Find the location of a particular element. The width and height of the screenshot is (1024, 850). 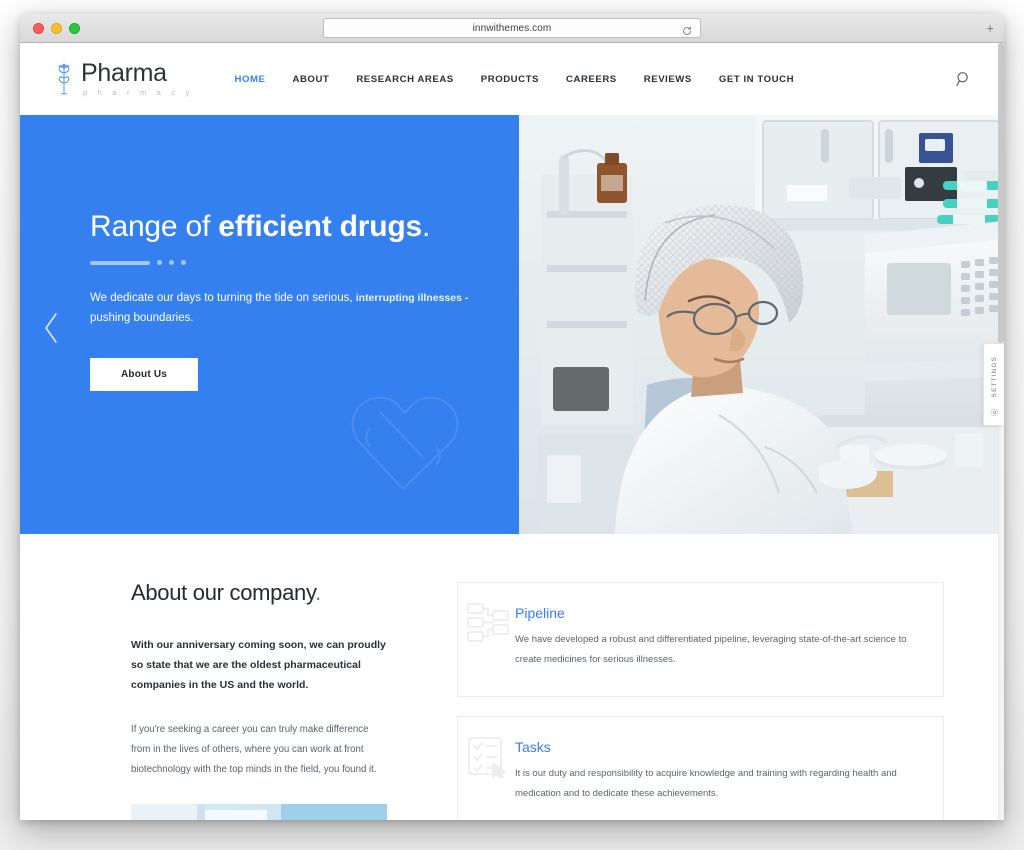

minimize-window-button is located at coordinates (56, 28).